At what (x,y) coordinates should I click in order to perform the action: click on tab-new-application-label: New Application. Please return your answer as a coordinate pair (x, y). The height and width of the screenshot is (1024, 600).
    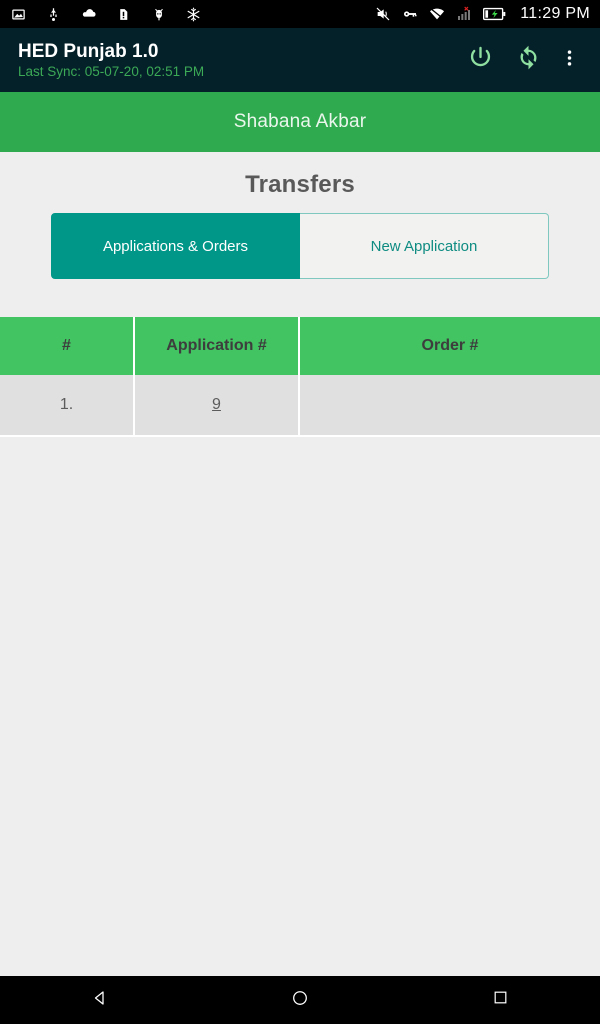
    Looking at the image, I should click on (424, 246).